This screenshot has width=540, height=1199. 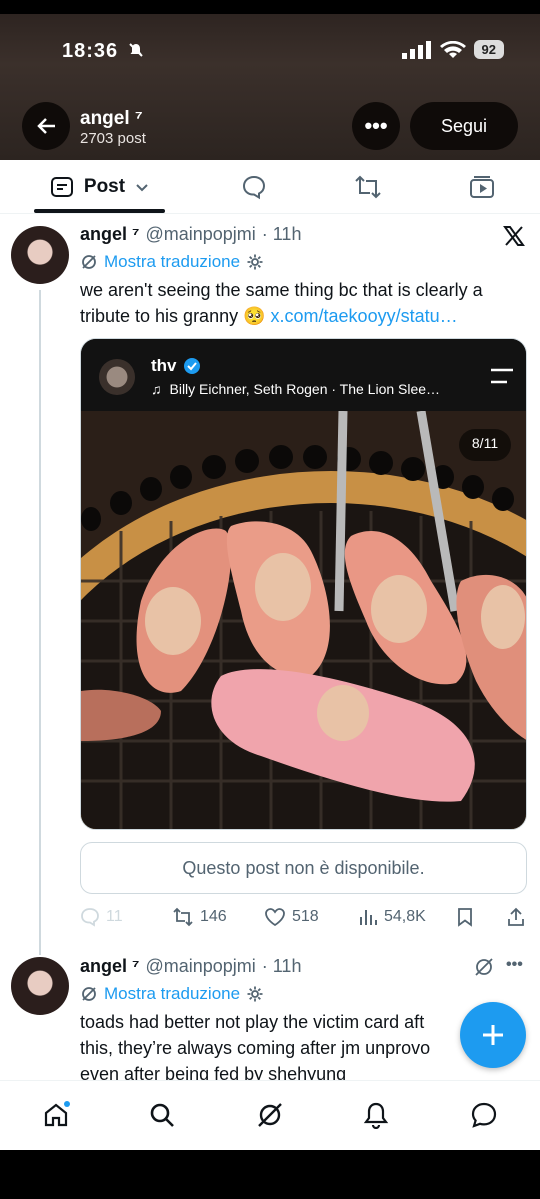 I want to click on post-action-bar: 11 146 518 54,8K, so click(x=305, y=917).